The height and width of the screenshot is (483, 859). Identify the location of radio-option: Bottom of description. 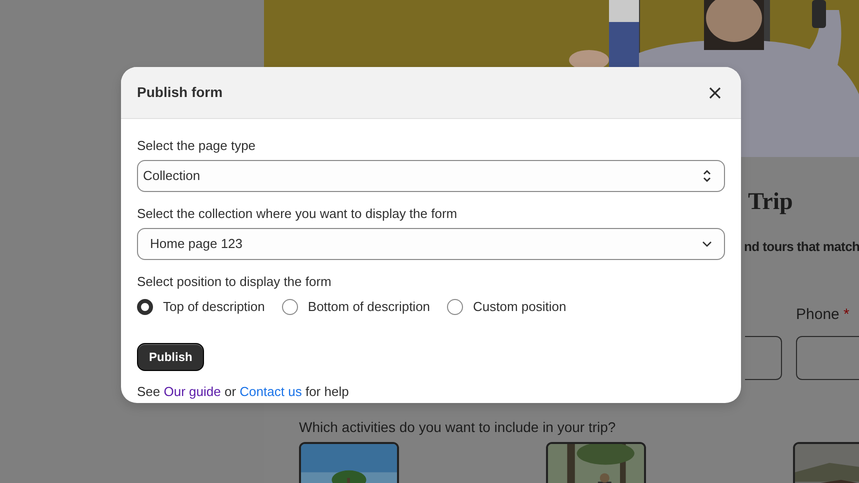
(356, 306).